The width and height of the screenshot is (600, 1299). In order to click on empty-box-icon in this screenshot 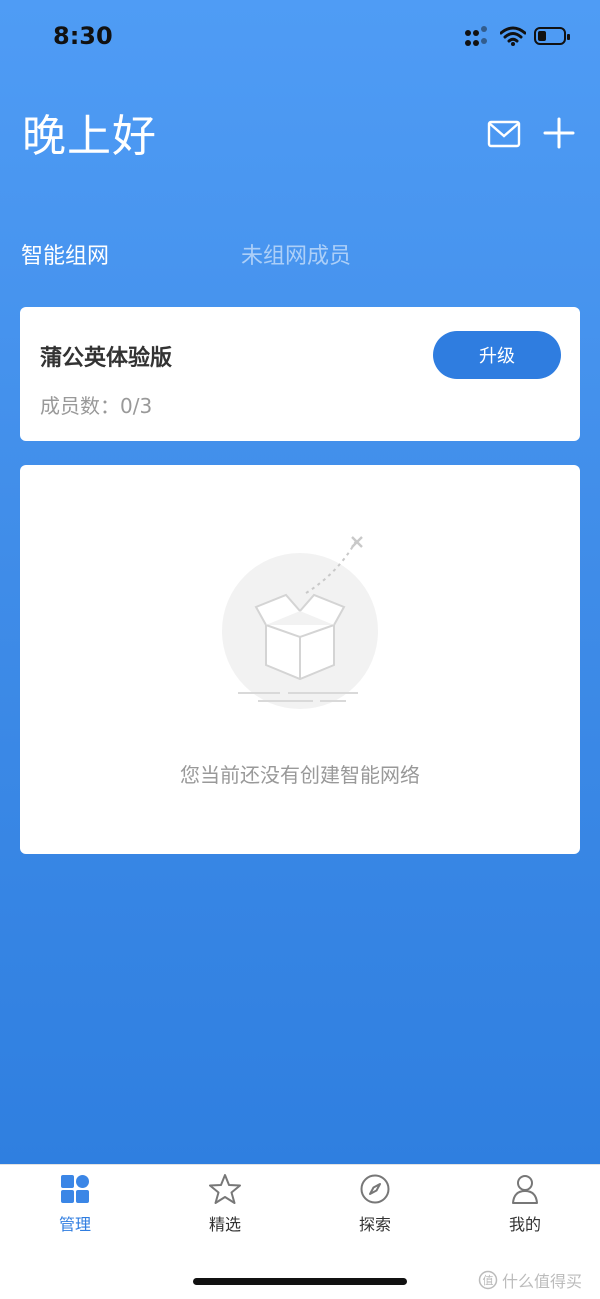, I will do `click(300, 622)`.